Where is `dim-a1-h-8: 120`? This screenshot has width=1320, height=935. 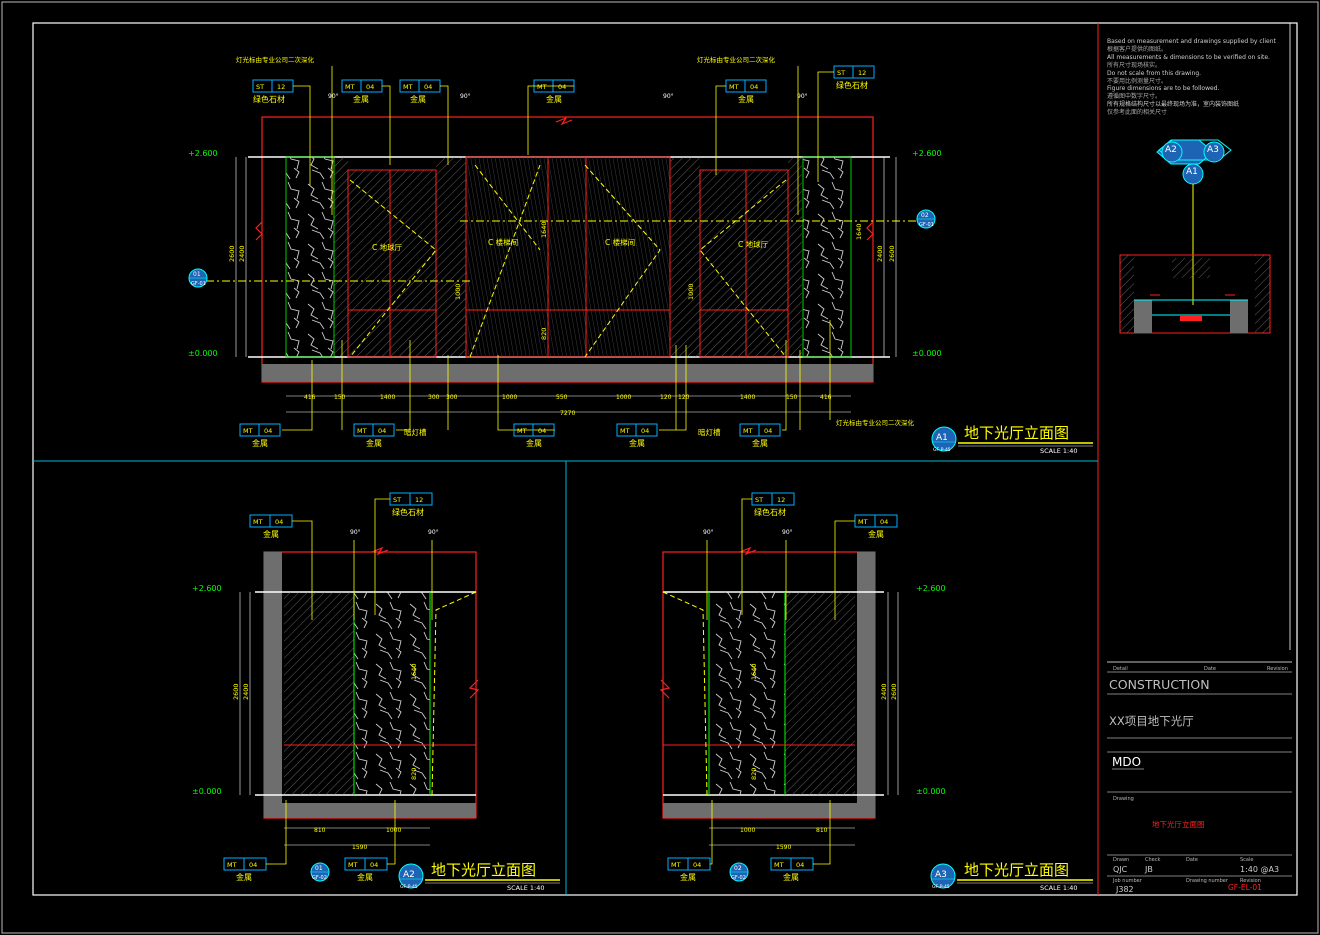
dim-a1-h-8: 120 is located at coordinates (666, 397).